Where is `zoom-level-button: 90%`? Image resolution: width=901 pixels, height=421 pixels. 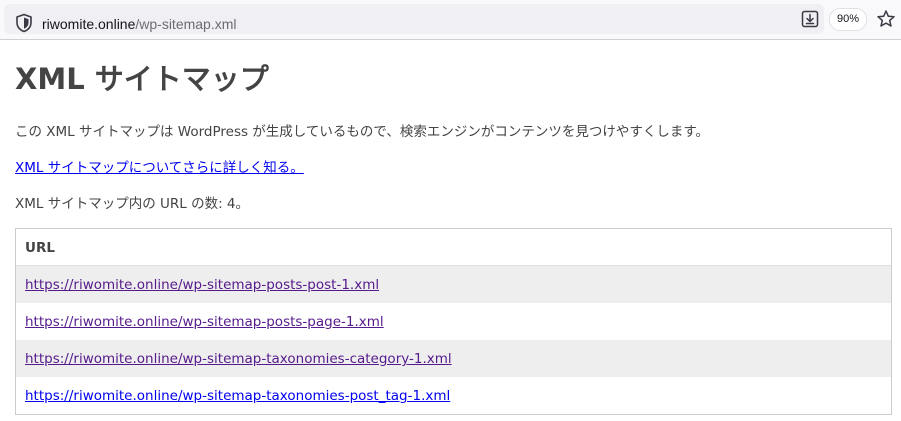 zoom-level-button: 90% is located at coordinates (848, 19).